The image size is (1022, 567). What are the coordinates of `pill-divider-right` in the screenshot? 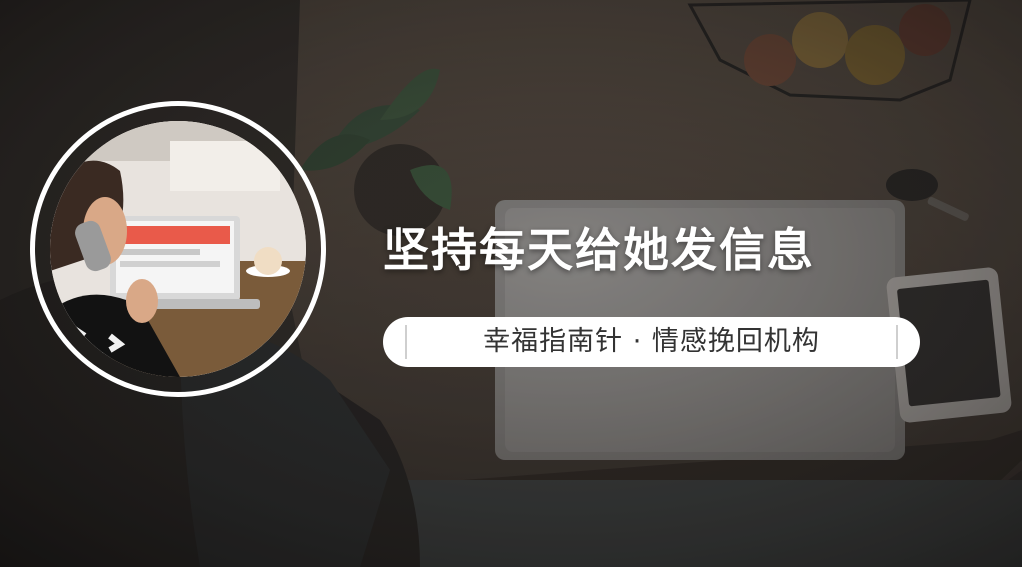 It's located at (897, 342).